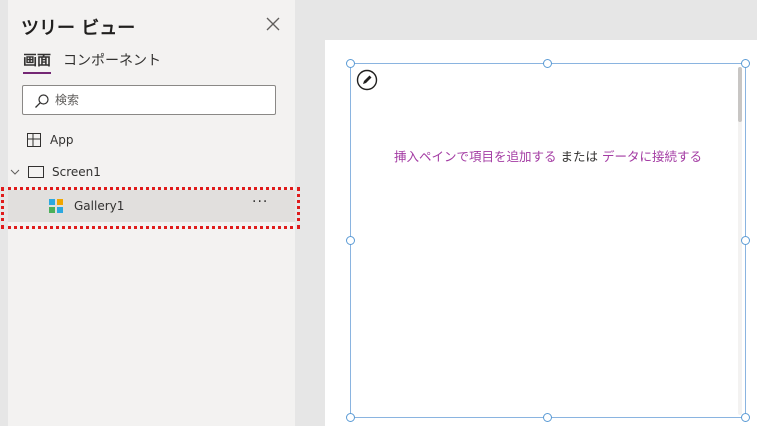  I want to click on tree-item-label: App, so click(62, 140).